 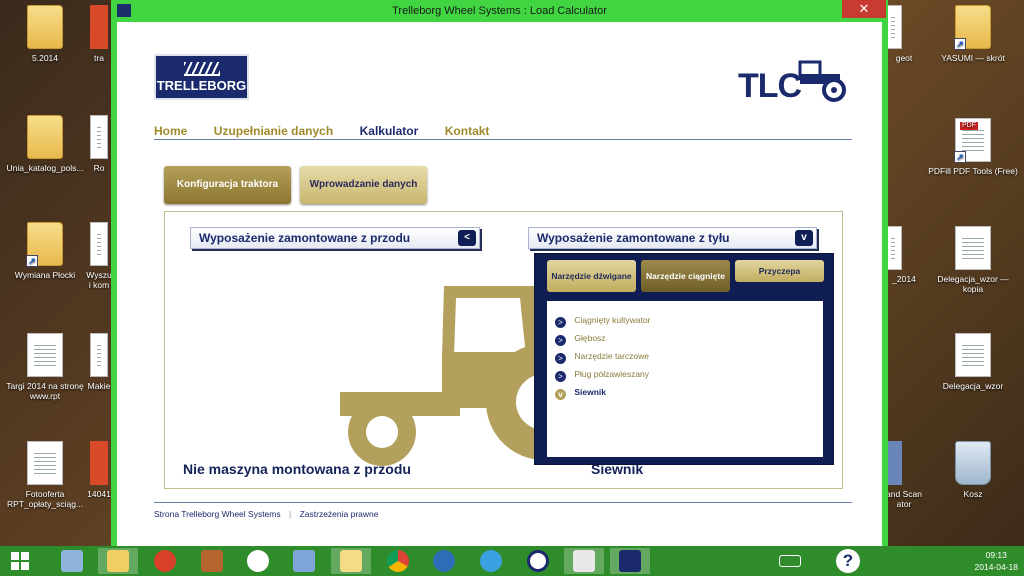 What do you see at coordinates (258, 561) in the screenshot?
I see `taskbar-hp` at bounding box center [258, 561].